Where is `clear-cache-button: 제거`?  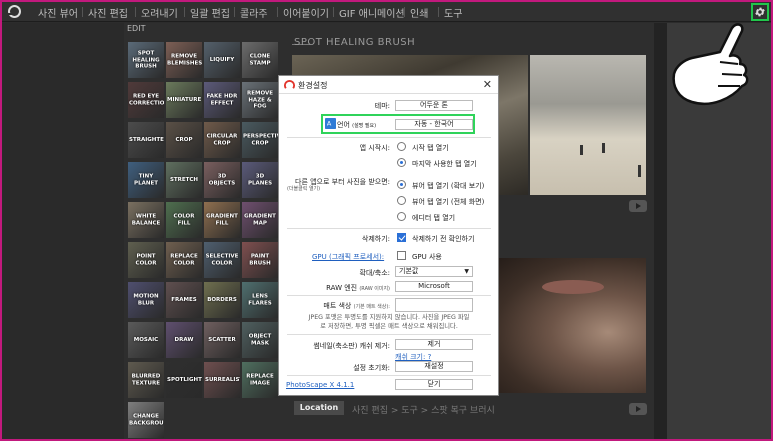
clear-cache-button: 제거 is located at coordinates (434, 344).